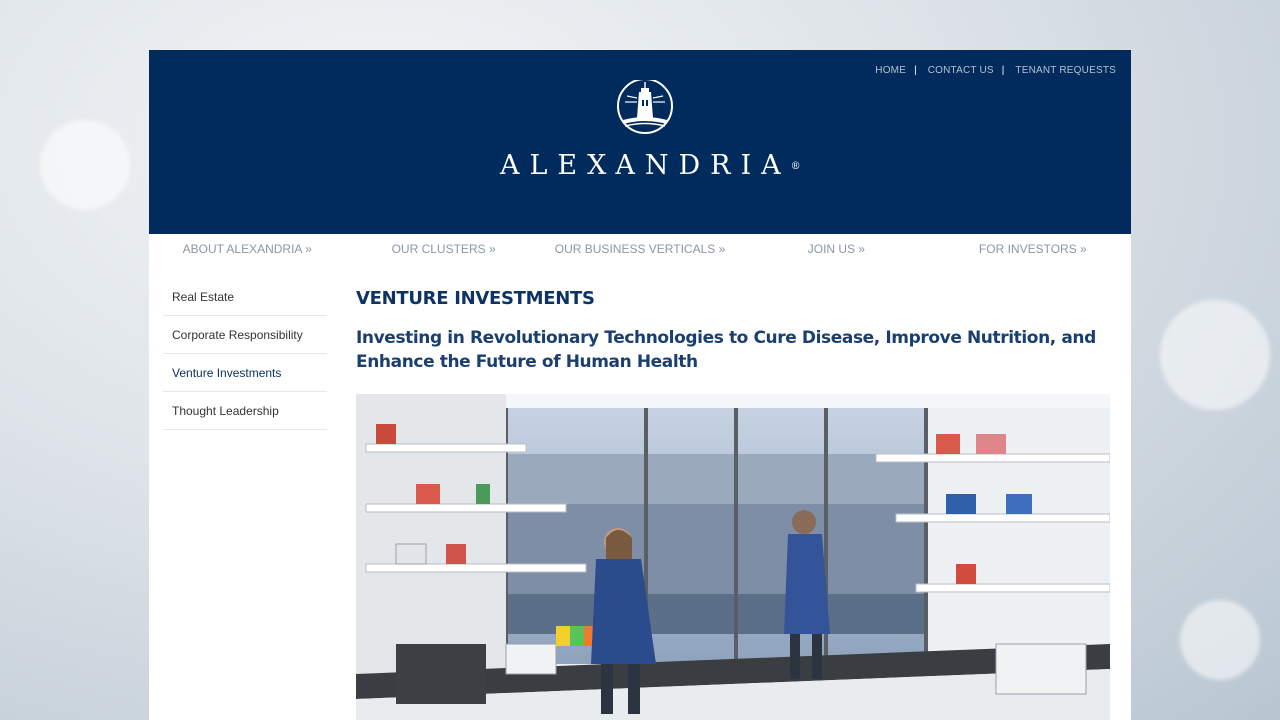 This screenshot has width=1280, height=720. I want to click on nav-about-alexandria: ABOUT ALEXANDRIA », so click(247, 249).